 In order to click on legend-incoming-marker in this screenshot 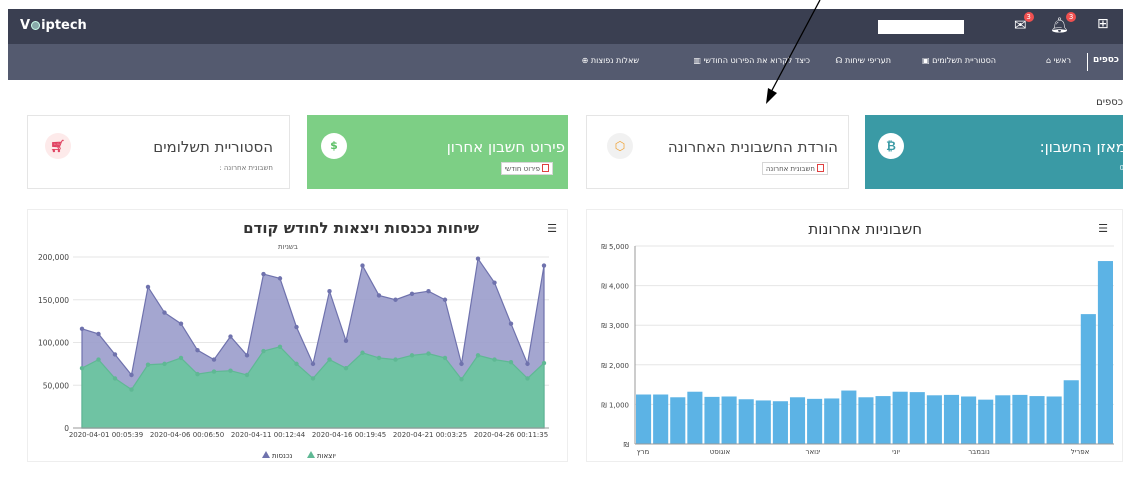, I will do `click(266, 454)`.